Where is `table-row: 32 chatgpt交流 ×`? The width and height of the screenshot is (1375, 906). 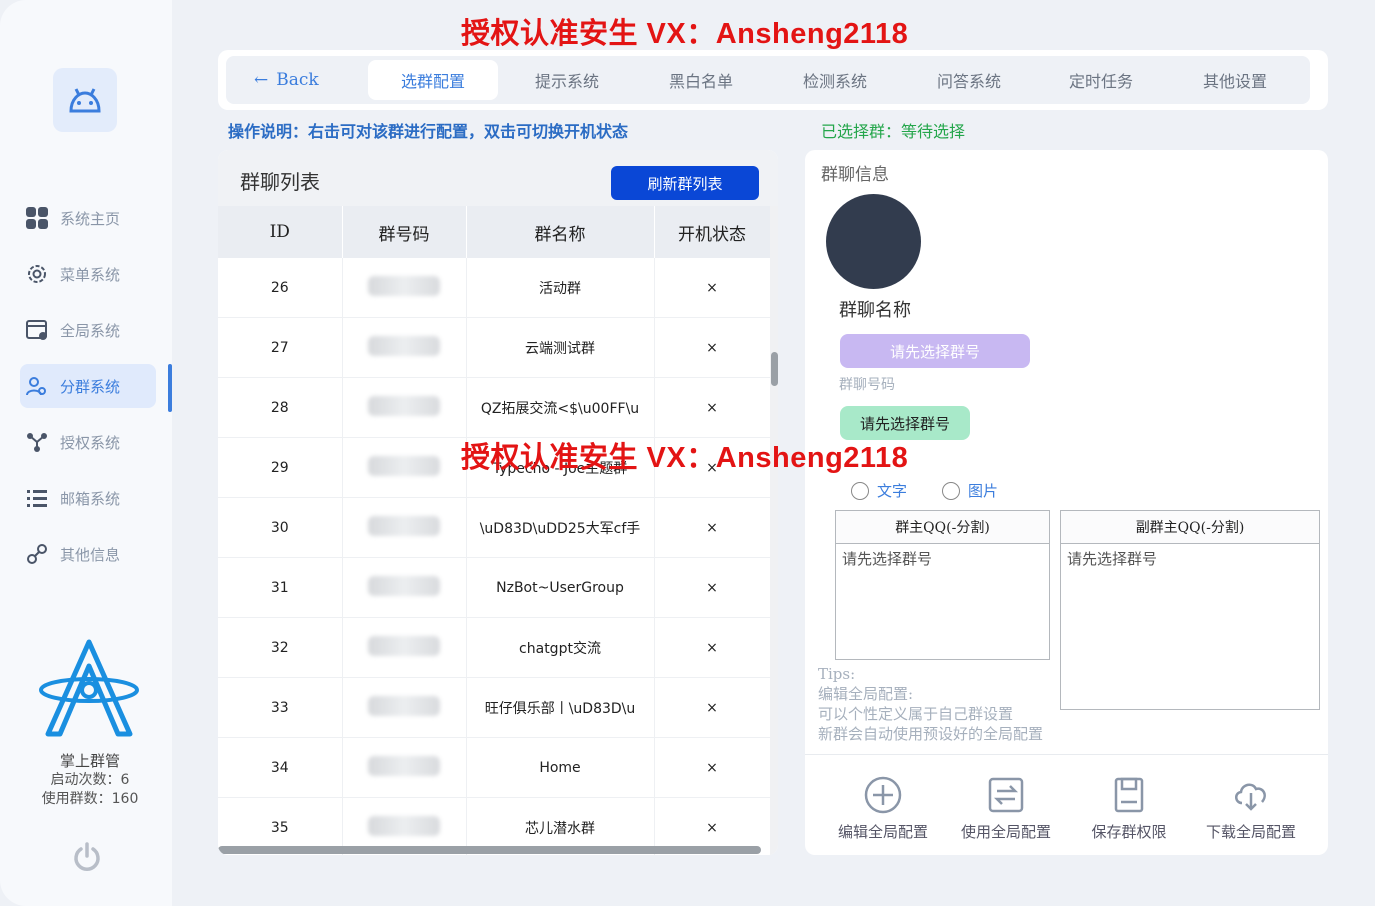 table-row: 32 chatgpt交流 × is located at coordinates (494, 647).